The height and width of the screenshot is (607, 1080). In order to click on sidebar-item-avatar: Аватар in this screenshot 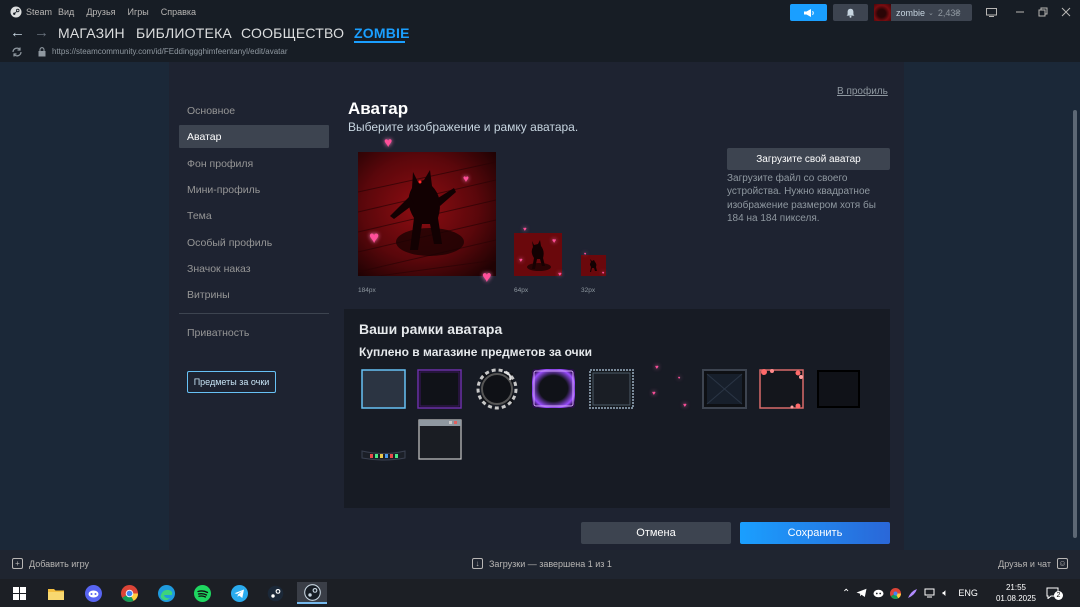, I will do `click(254, 136)`.